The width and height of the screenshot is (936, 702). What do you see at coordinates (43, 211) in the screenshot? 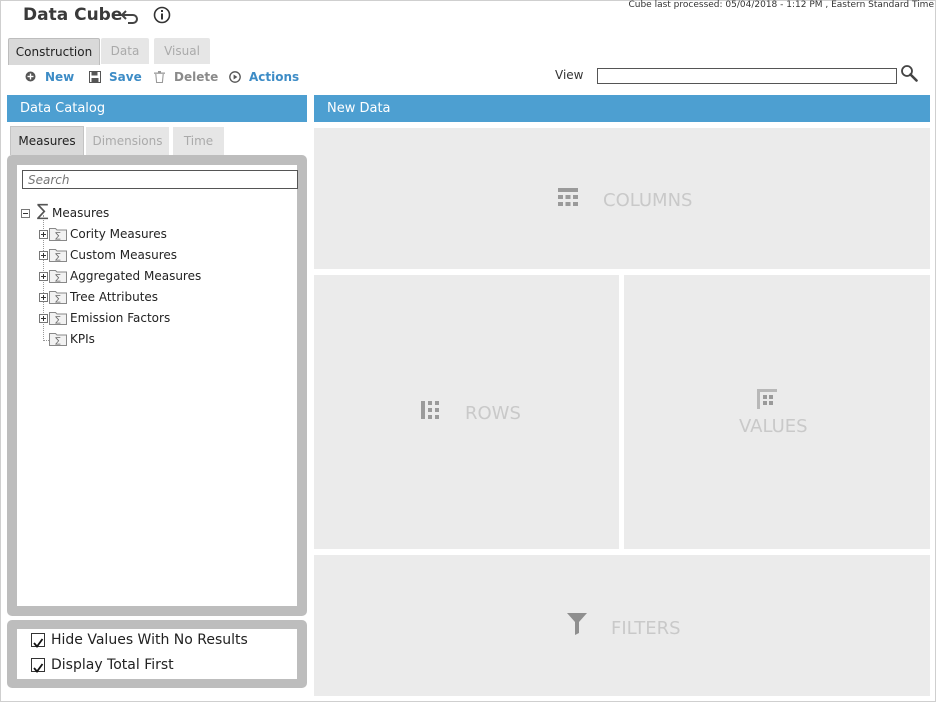
I see `sigma-icon: ∑` at bounding box center [43, 211].